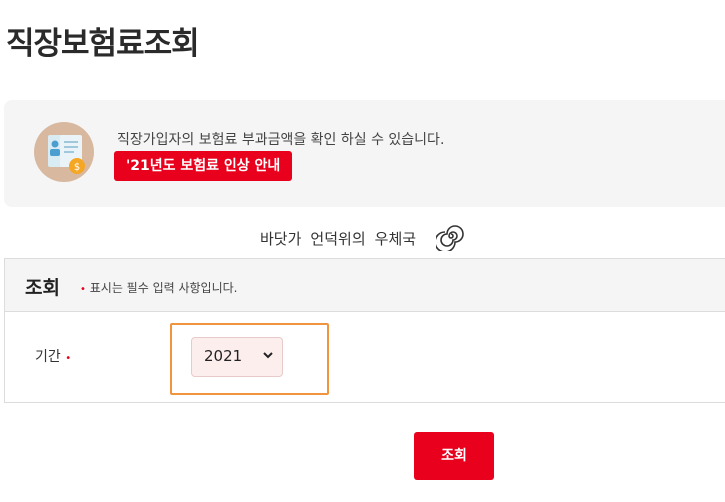 The width and height of the screenshot is (725, 502). I want to click on info-description: 직장가입자의 보험료 부과금액을 확인 하실 수 있습니다., so click(281, 140).